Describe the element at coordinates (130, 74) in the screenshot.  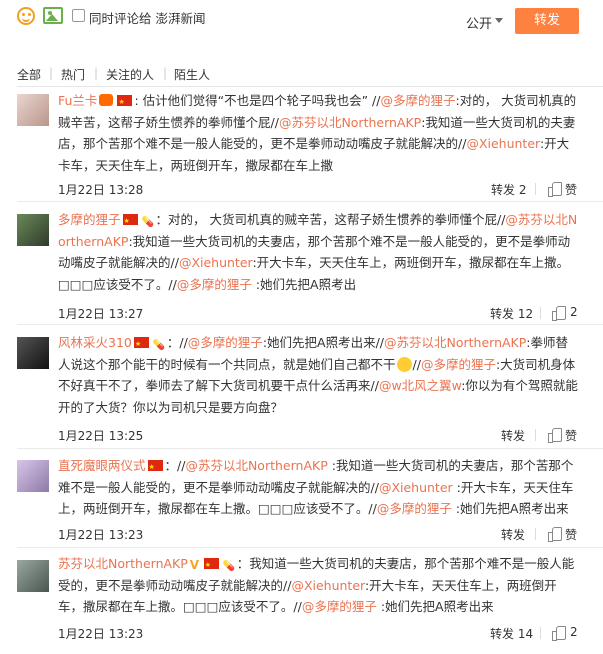
I see `tab-following: 关注的人` at that location.